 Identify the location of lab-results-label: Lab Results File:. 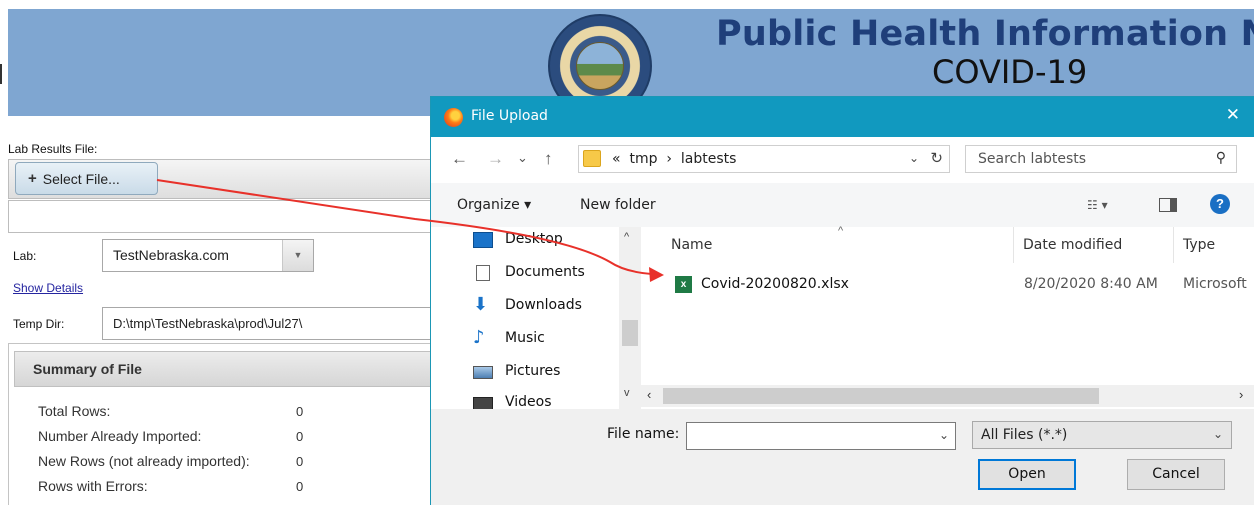
(53, 149).